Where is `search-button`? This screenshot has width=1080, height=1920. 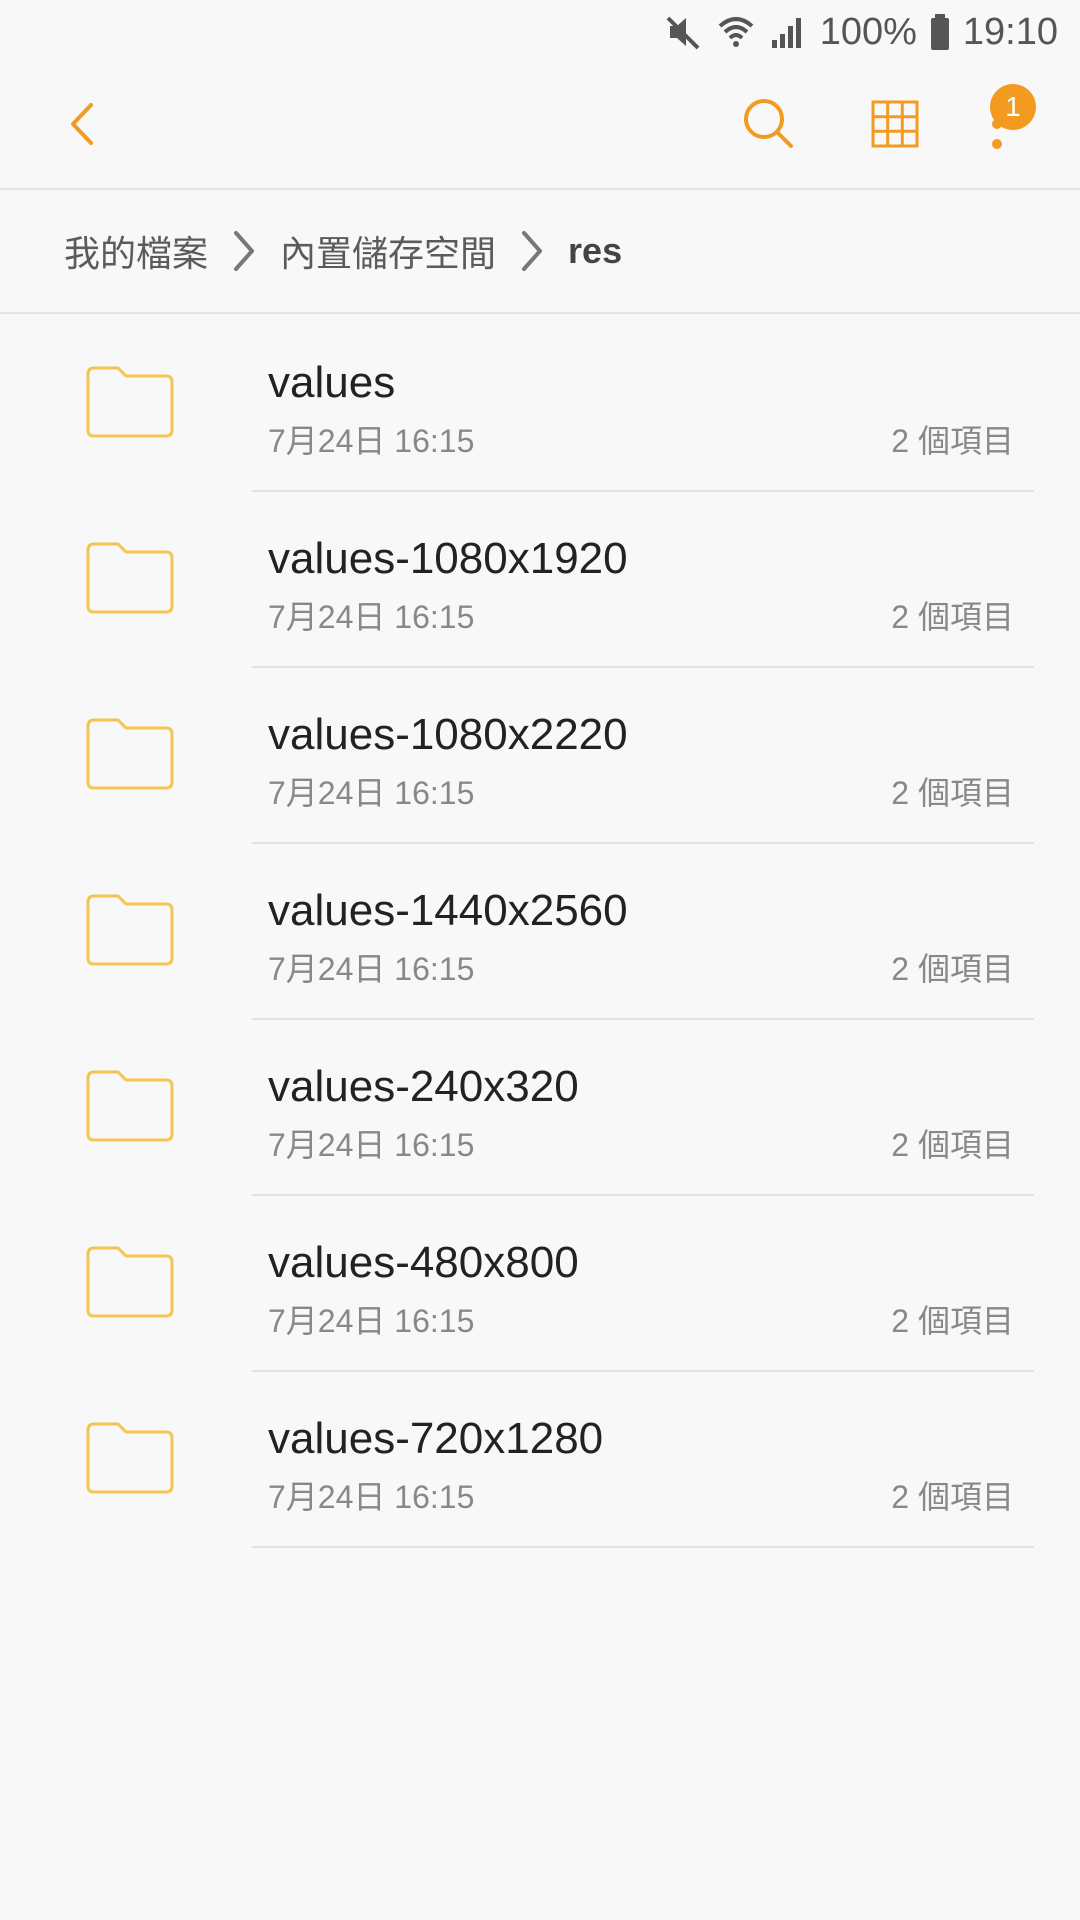
search-button is located at coordinates (769, 126).